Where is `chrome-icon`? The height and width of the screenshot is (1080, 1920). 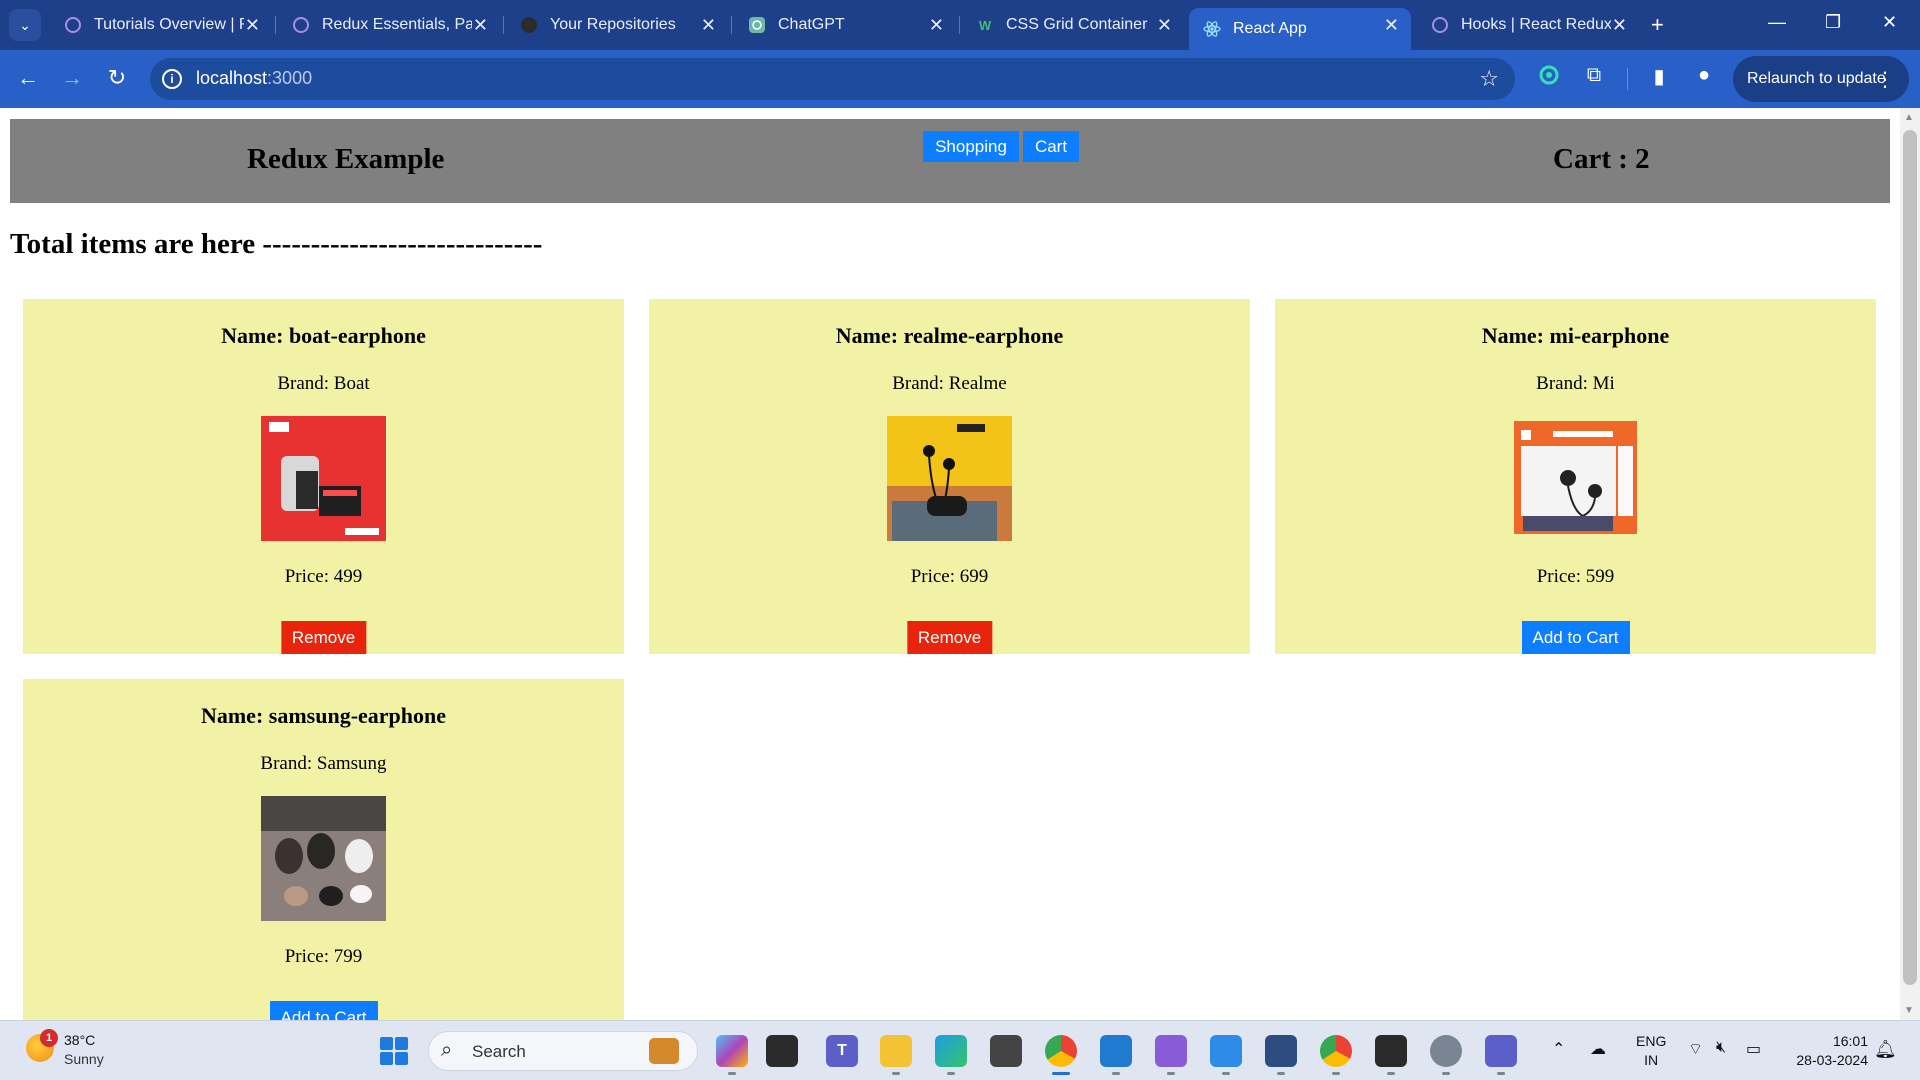
chrome-icon is located at coordinates (1061, 1055).